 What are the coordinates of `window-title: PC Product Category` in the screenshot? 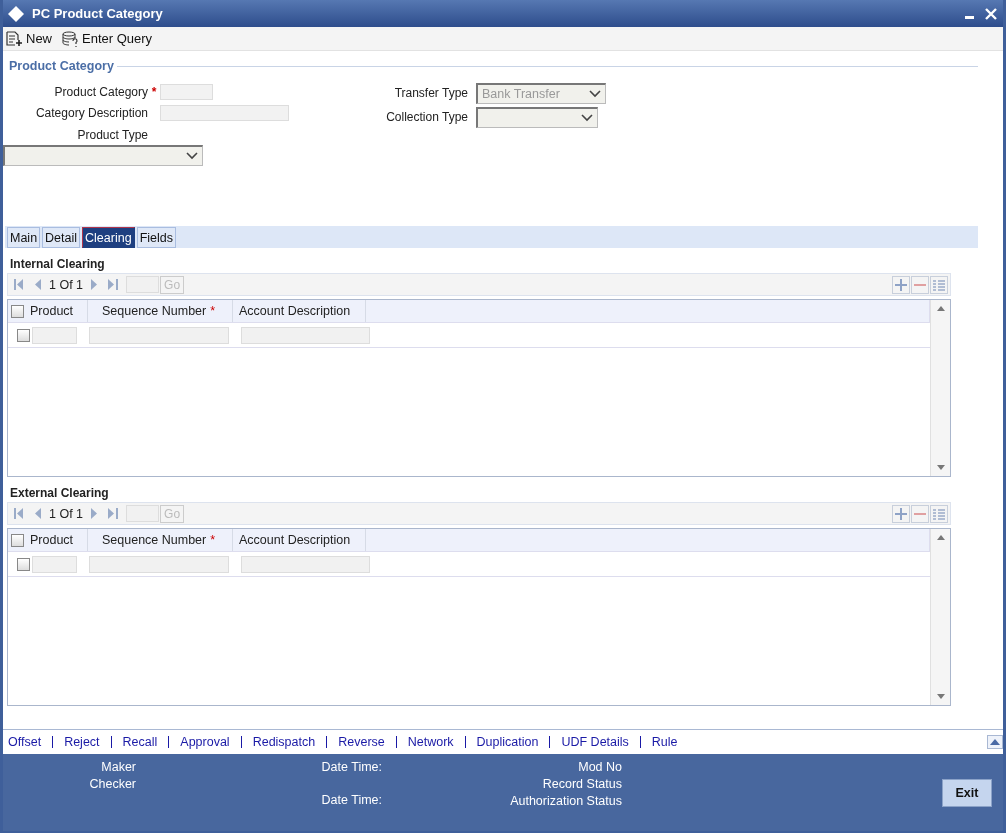 It's located at (97, 13).